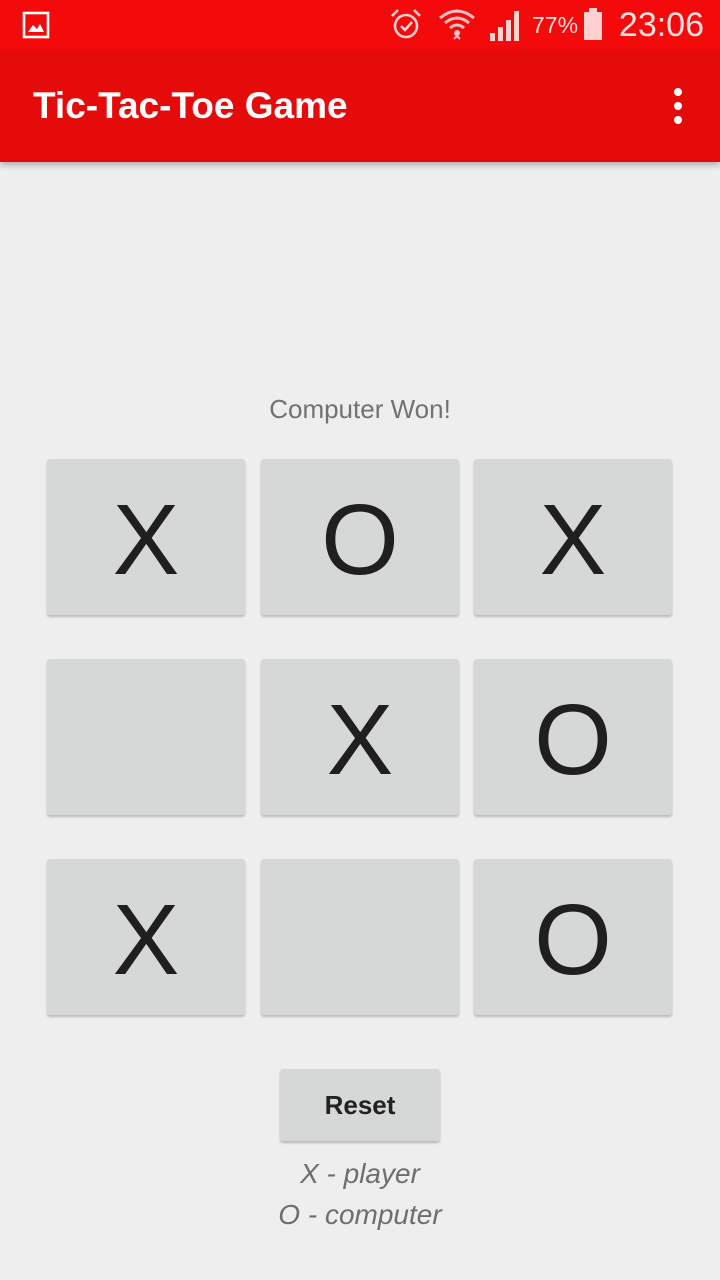  I want to click on overflow-menu-icon, so click(678, 106).